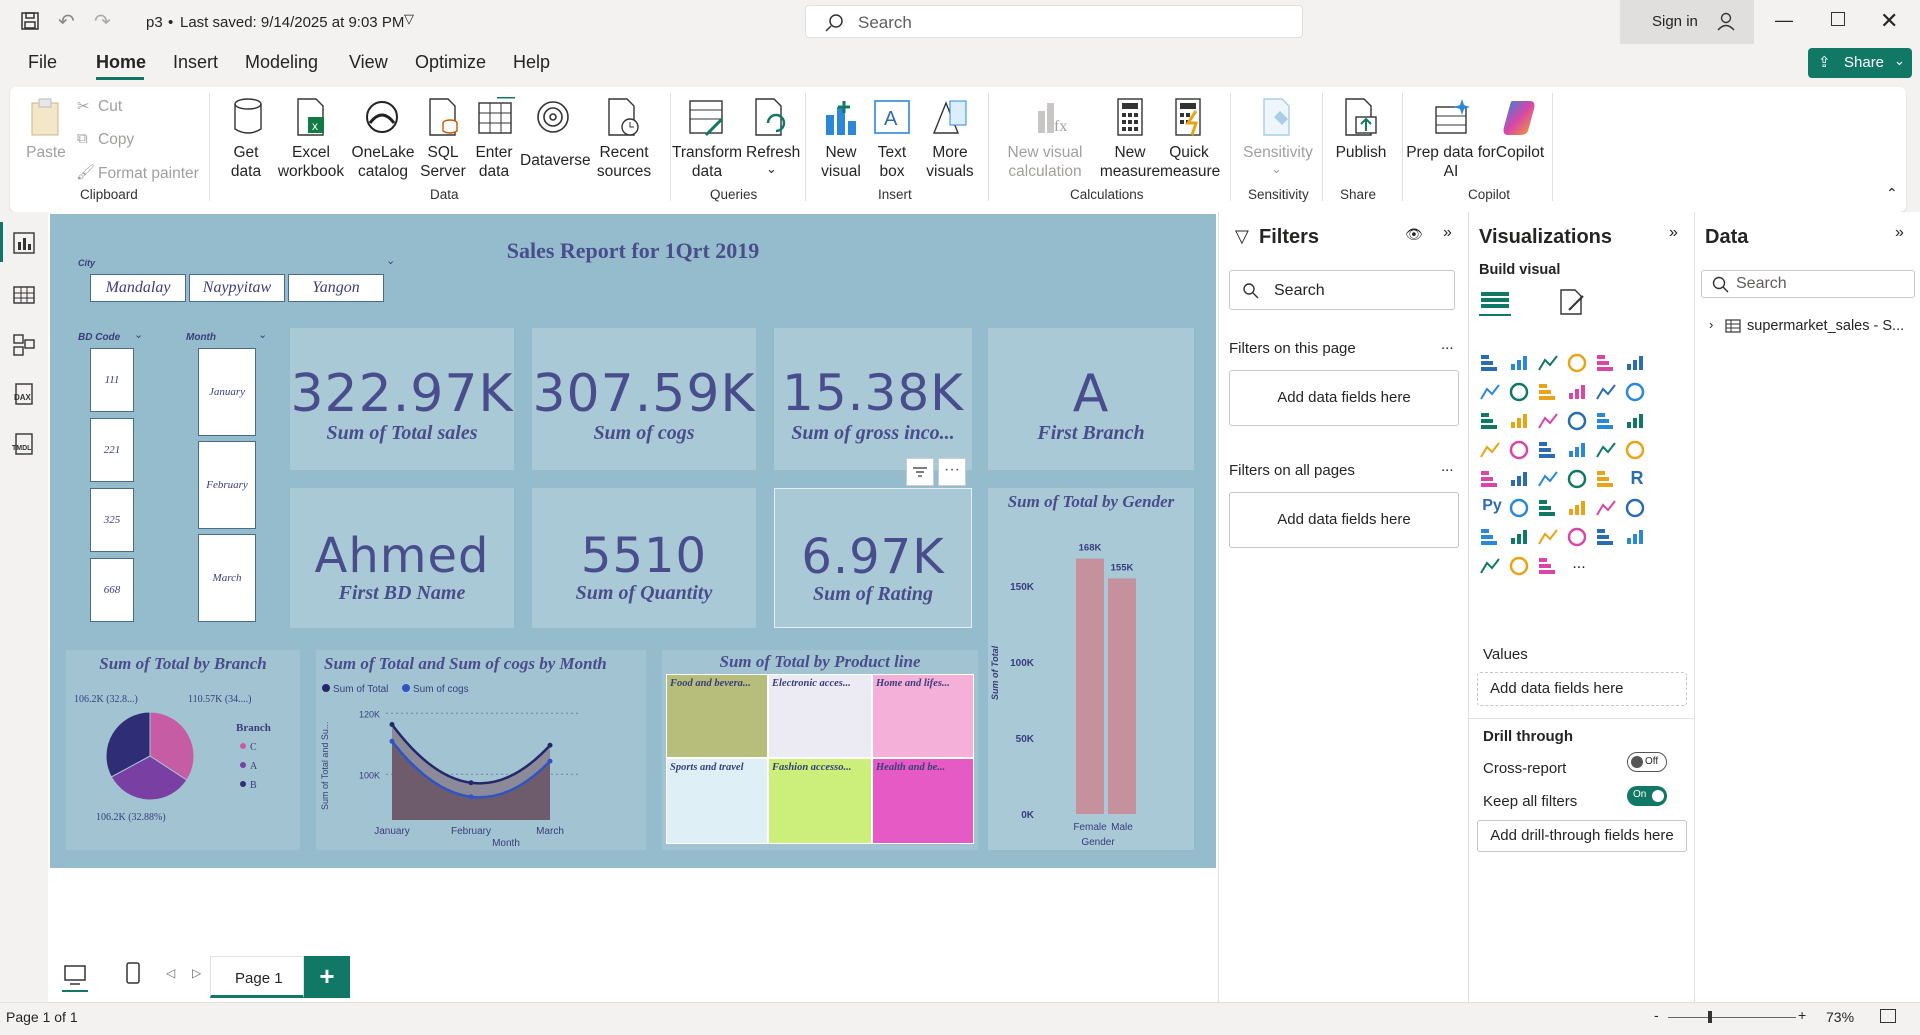  What do you see at coordinates (1732, 1017) in the screenshot?
I see `zoom-slider` at bounding box center [1732, 1017].